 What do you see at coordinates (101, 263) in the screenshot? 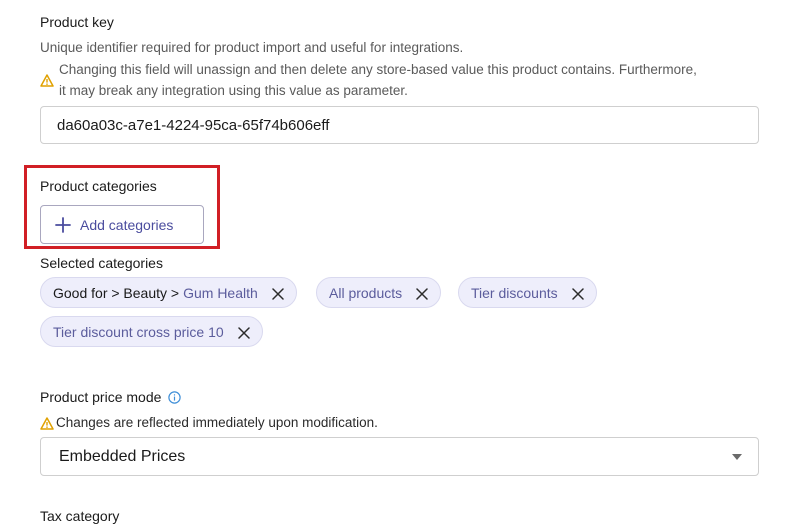
I see `selected-categories-label: Selected categories` at bounding box center [101, 263].